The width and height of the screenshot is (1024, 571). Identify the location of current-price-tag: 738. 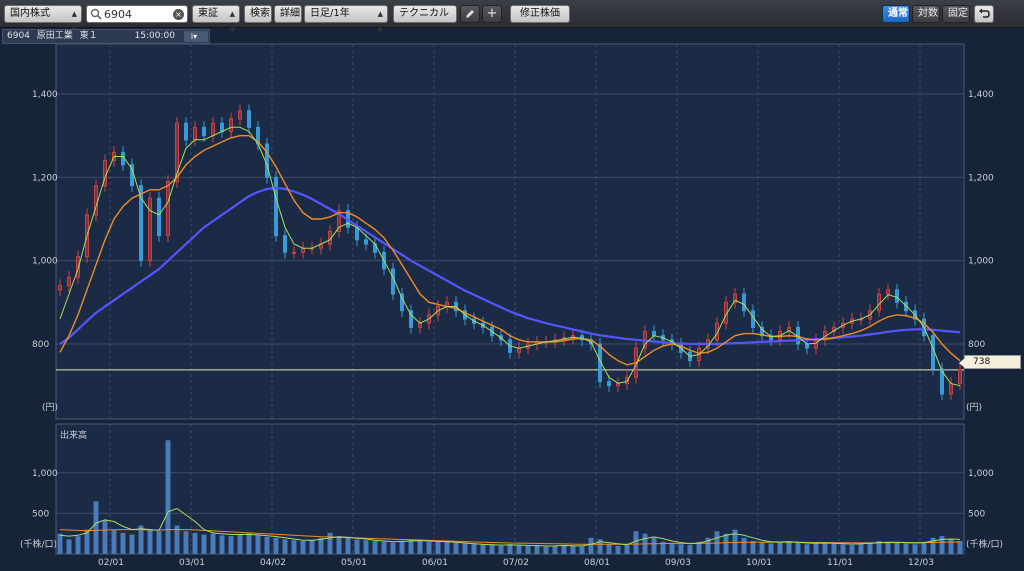
(990, 362).